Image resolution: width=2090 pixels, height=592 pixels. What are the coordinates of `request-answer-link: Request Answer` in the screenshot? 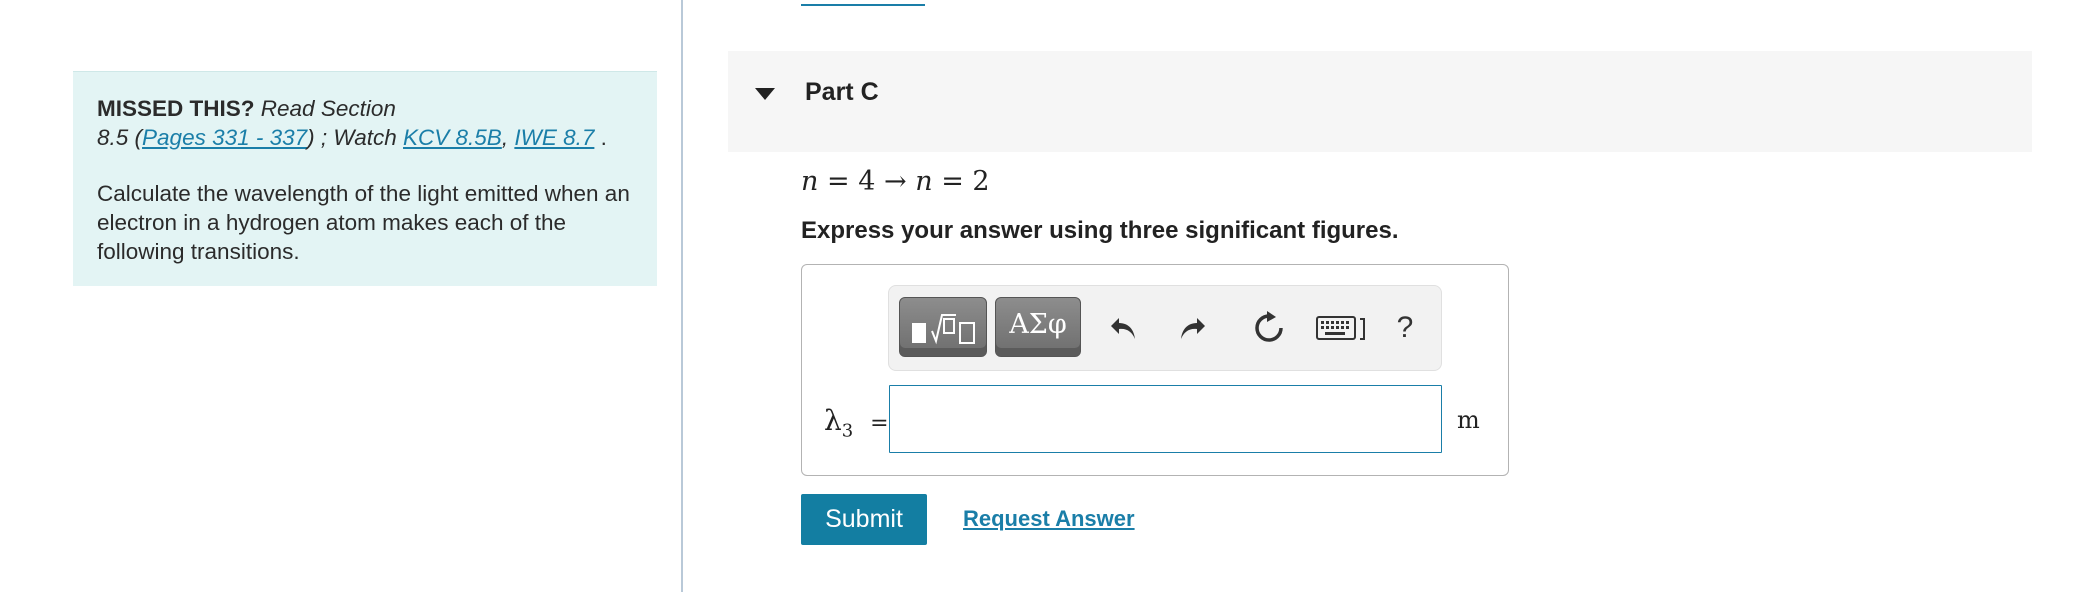 It's located at (1049, 519).